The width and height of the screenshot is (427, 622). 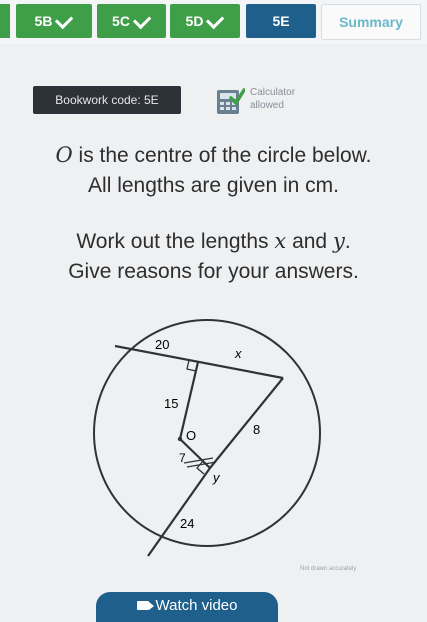 I want to click on var-y: y, so click(x=338, y=241).